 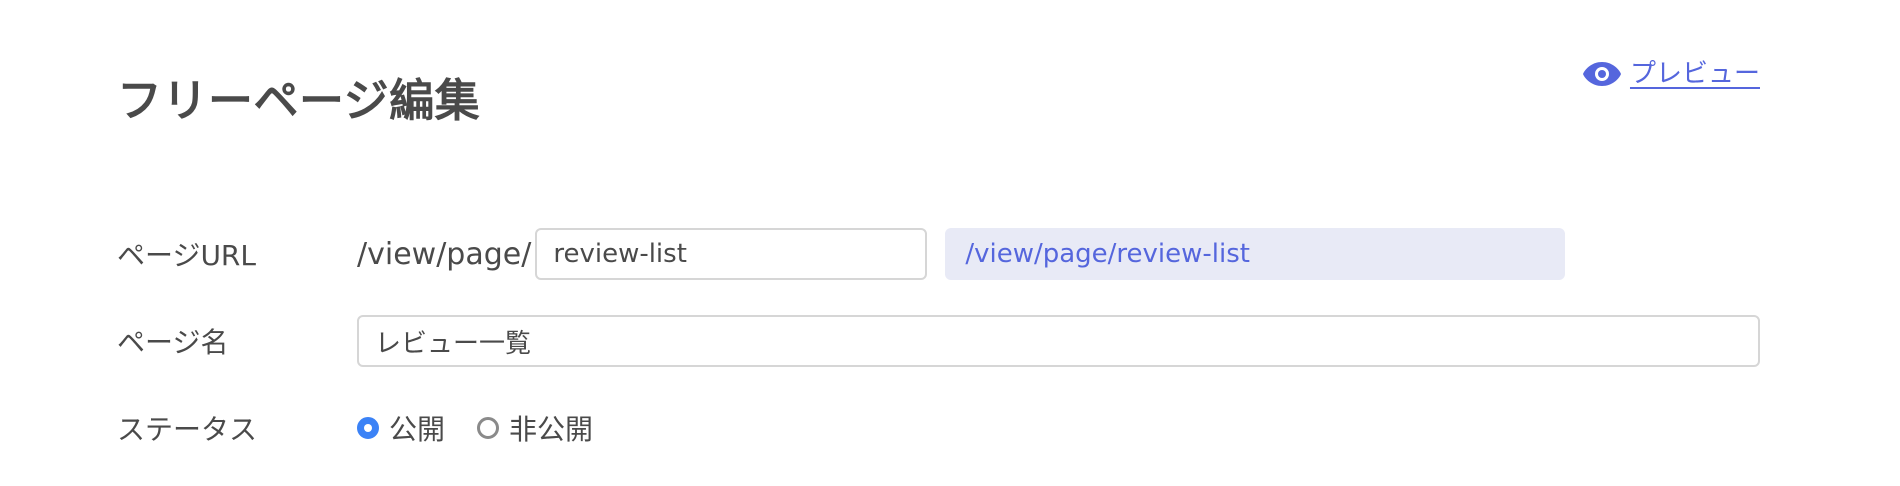 What do you see at coordinates (186, 255) in the screenshot?
I see `url-label: ページURL` at bounding box center [186, 255].